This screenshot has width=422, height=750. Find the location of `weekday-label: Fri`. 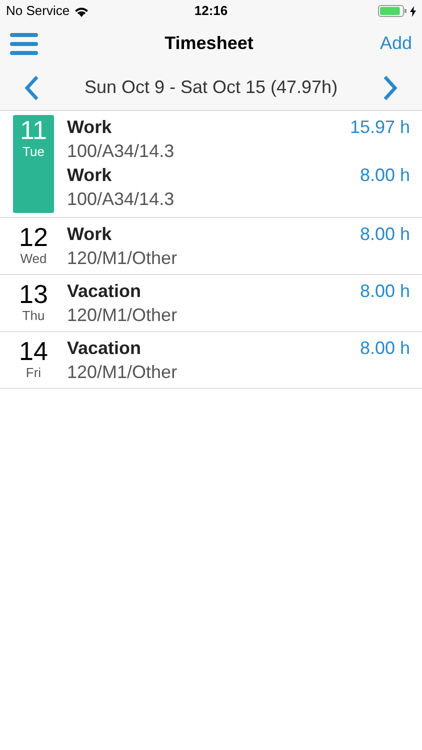

weekday-label: Fri is located at coordinates (34, 373).